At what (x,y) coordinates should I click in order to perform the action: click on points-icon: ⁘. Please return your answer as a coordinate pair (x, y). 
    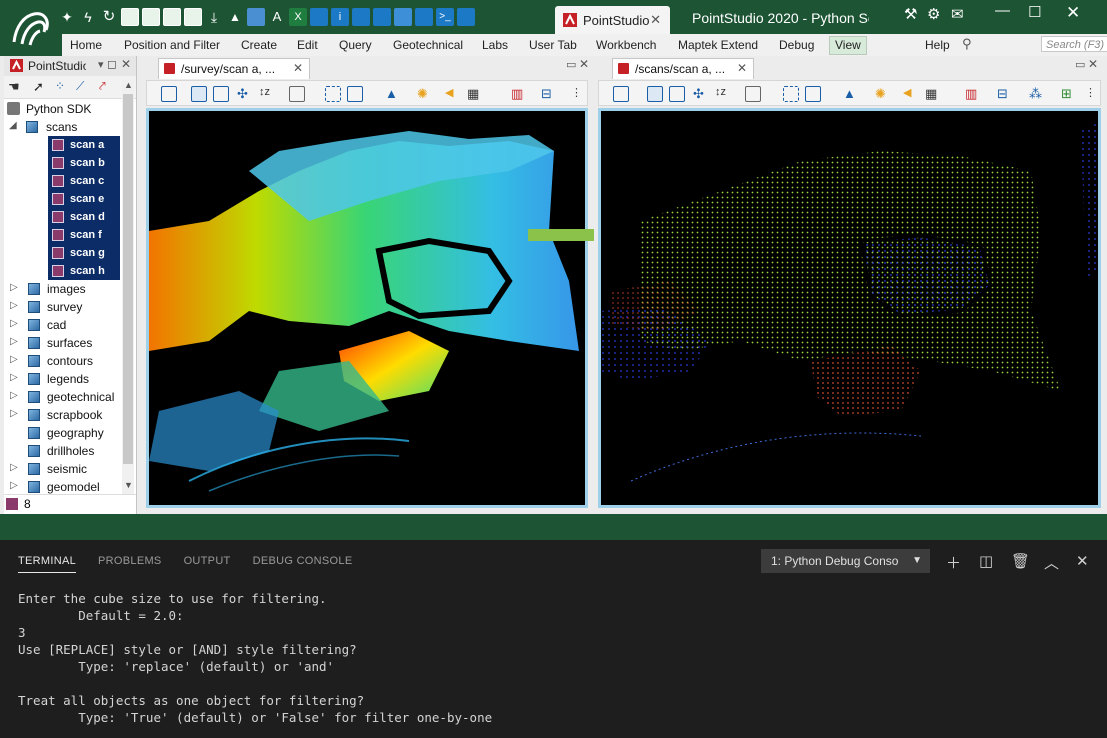
    Looking at the image, I should click on (60, 86).